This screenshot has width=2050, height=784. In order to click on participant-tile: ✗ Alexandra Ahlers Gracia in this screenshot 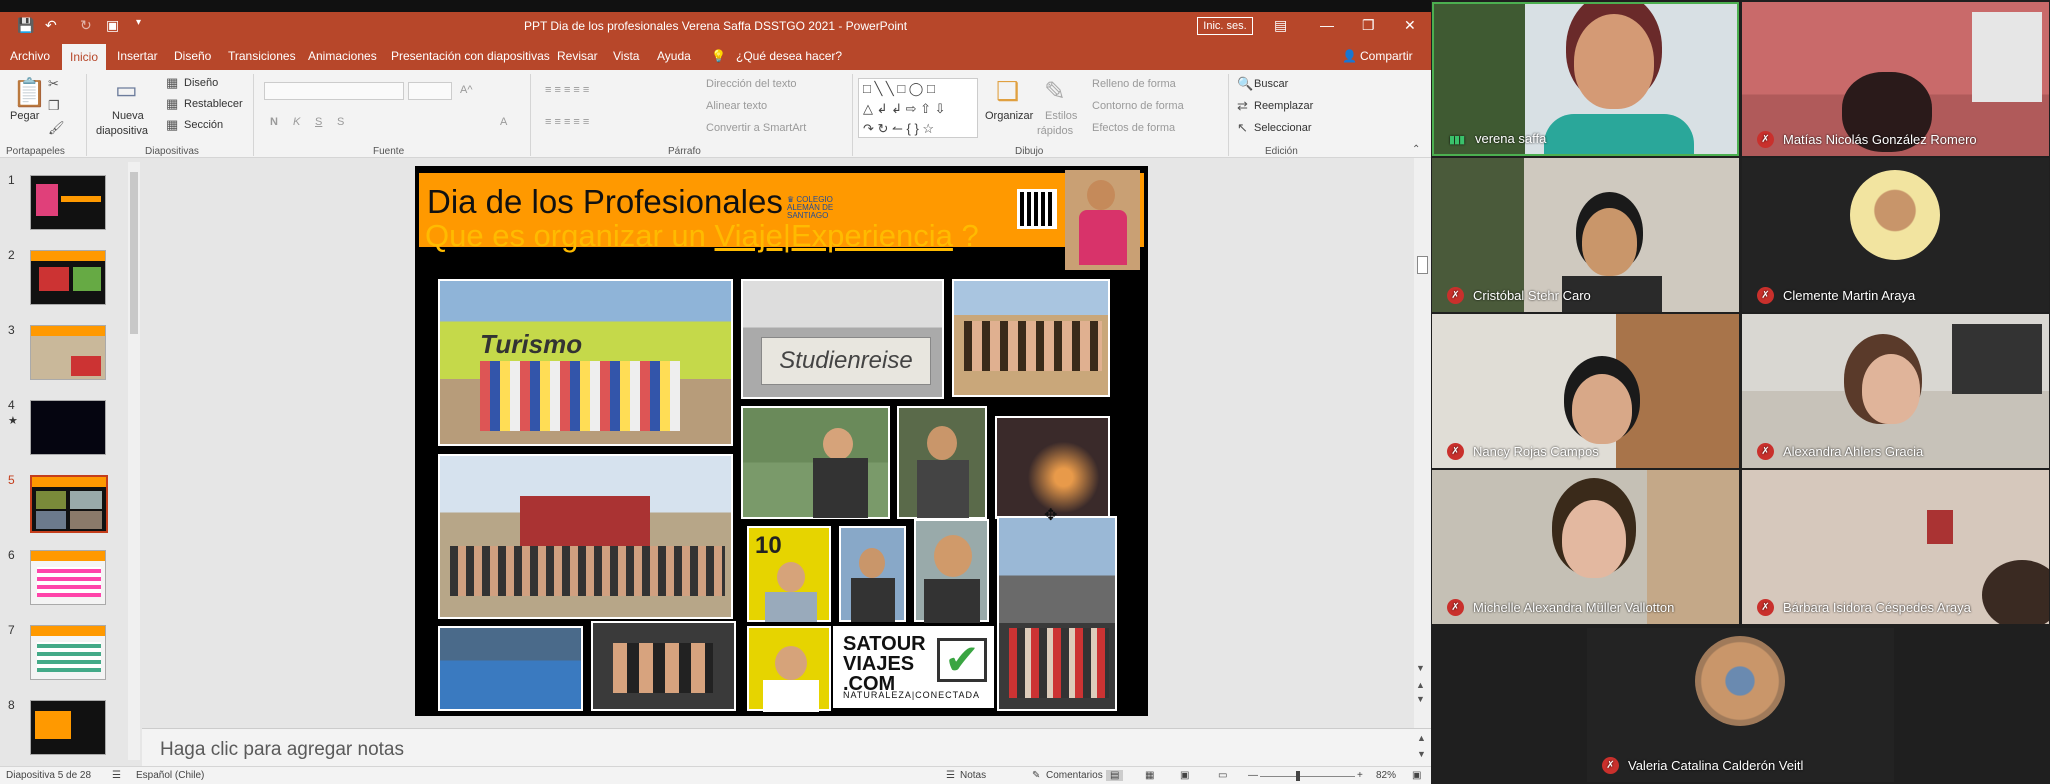, I will do `click(1895, 391)`.